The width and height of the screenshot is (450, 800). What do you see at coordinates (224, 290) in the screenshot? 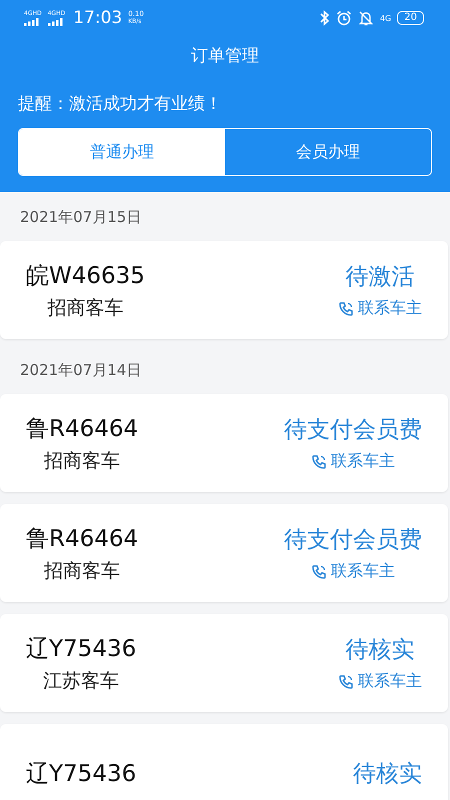
I see `order-card: 皖W46635 招商客车 待激活 联系车主` at bounding box center [224, 290].